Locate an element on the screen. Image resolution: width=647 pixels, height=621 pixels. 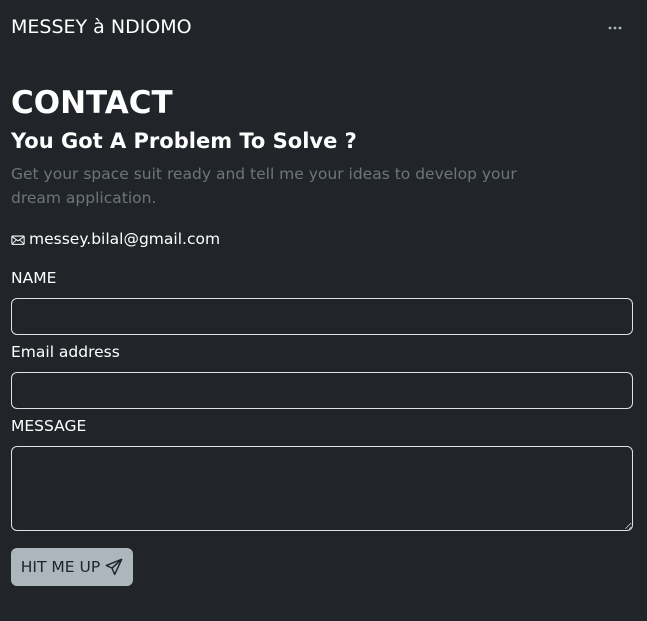
submit-button-label: HIT ME UP is located at coordinates (60, 567).